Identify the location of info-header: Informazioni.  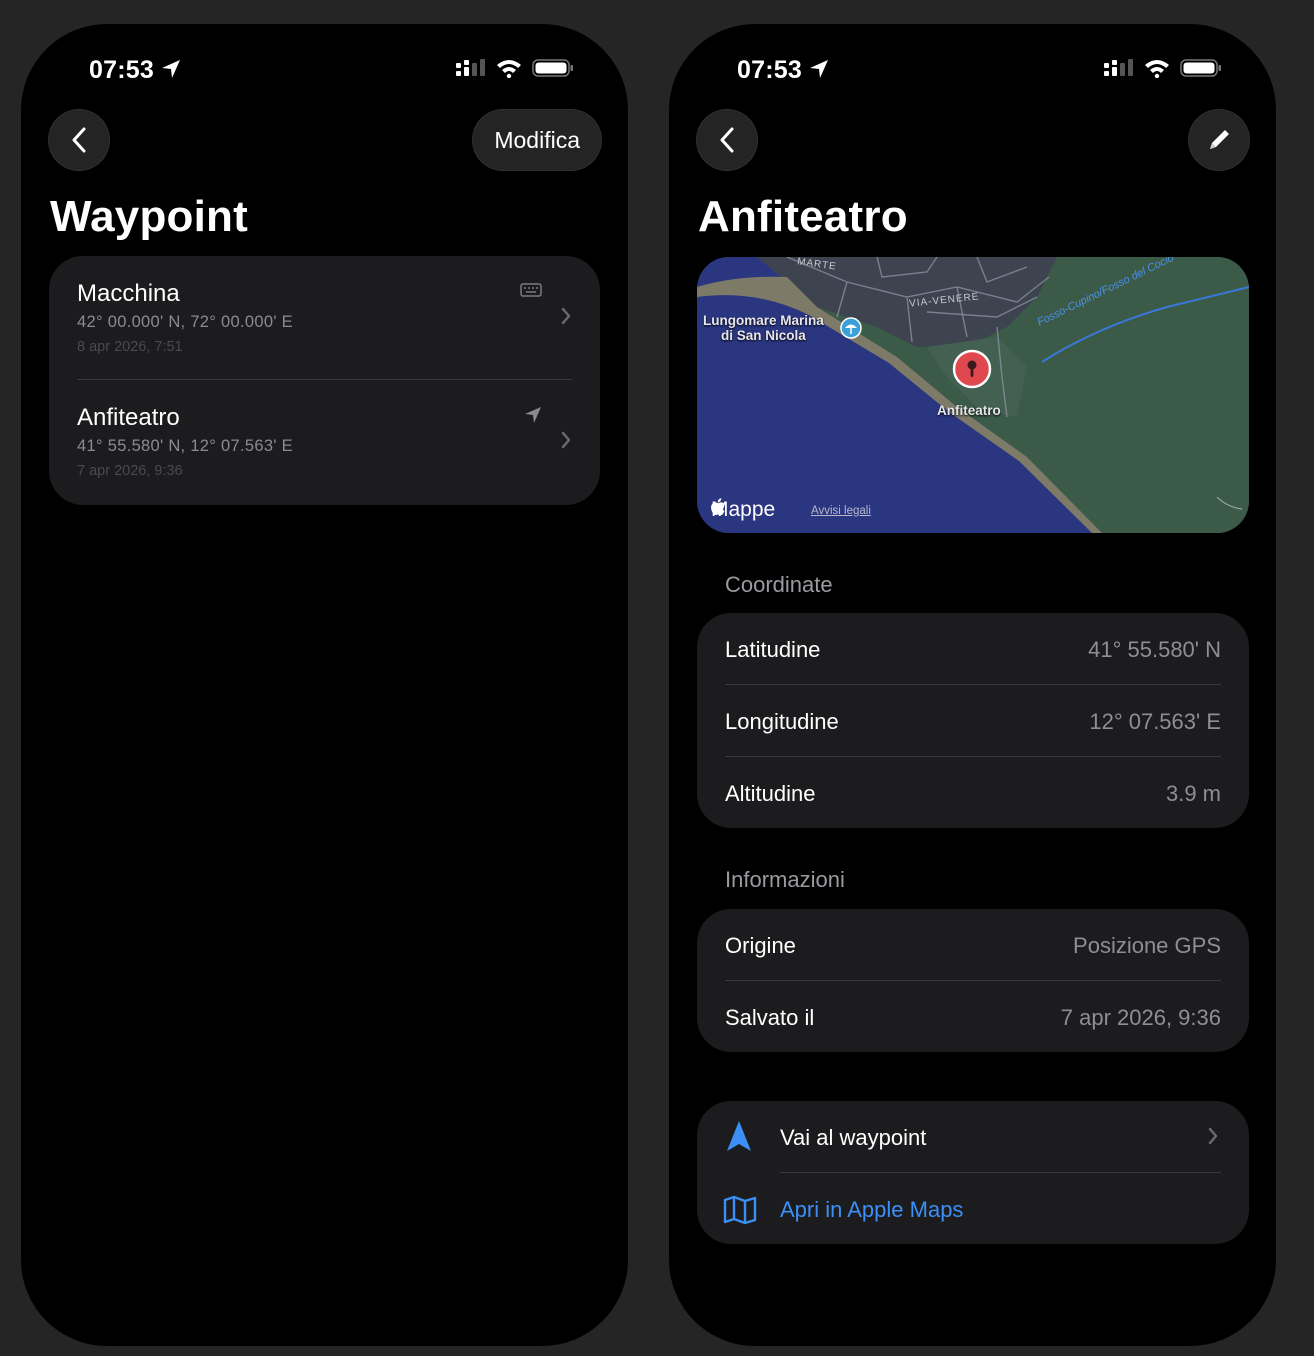
(785, 879).